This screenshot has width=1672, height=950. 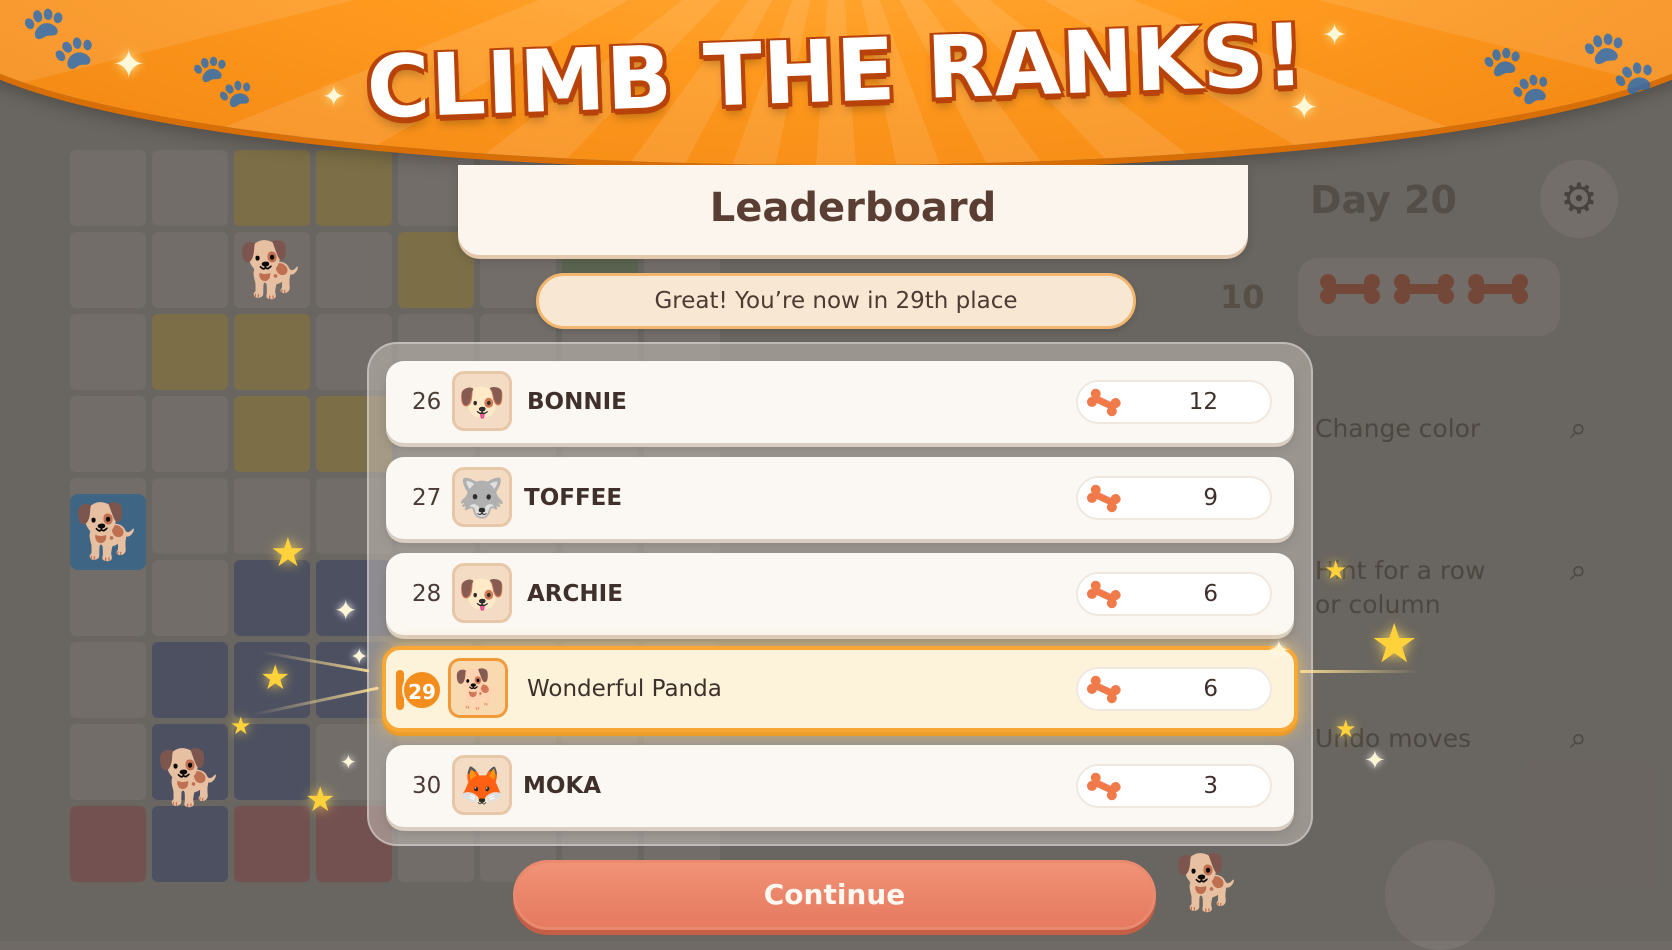 I want to click on player-name: MOKA, so click(x=562, y=786).